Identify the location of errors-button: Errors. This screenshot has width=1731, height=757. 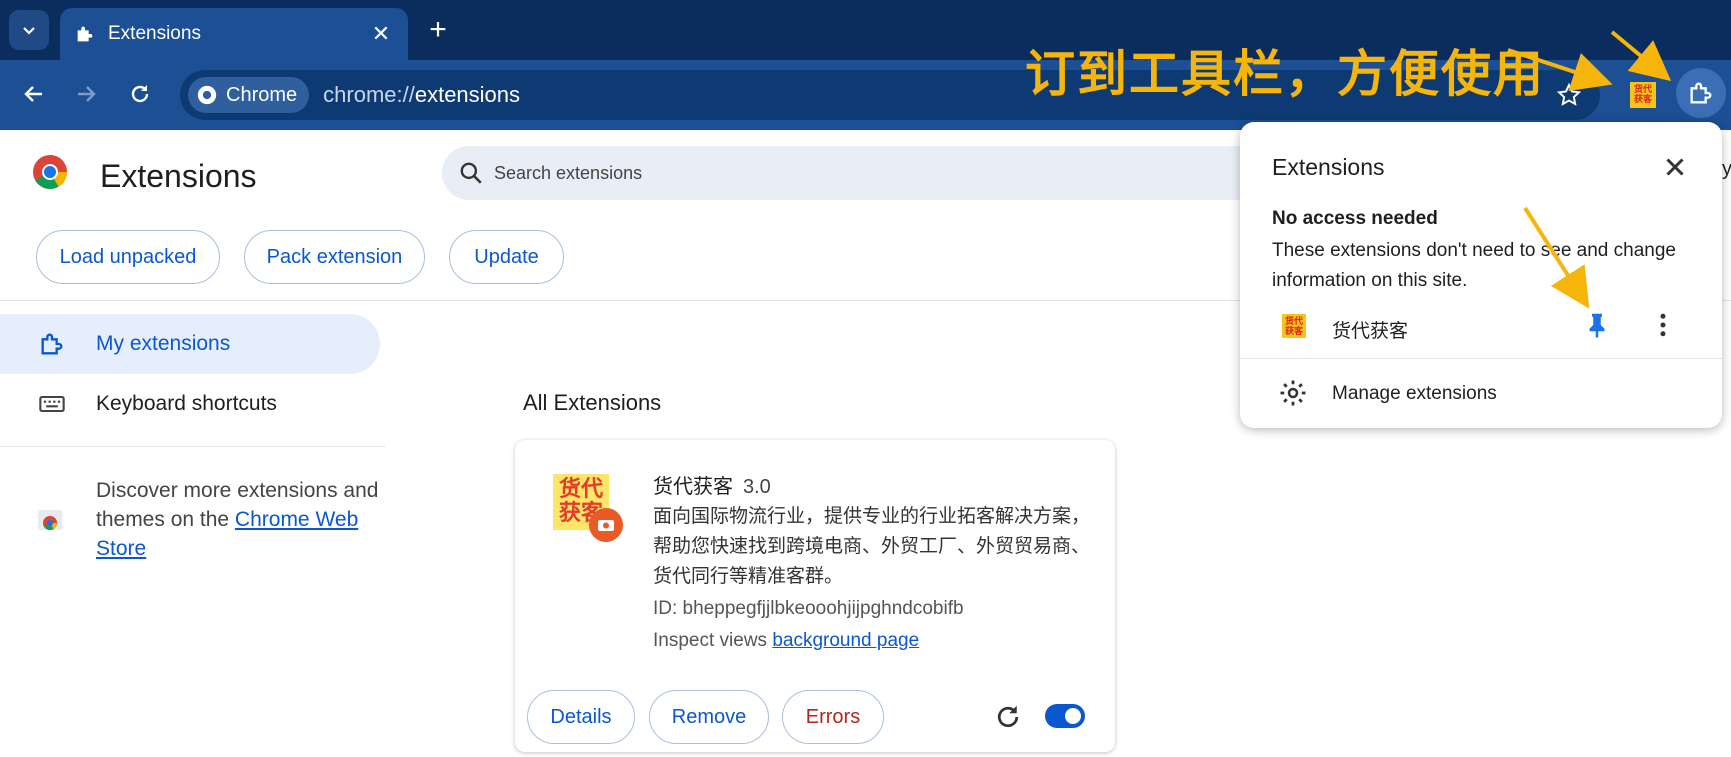
(833, 717).